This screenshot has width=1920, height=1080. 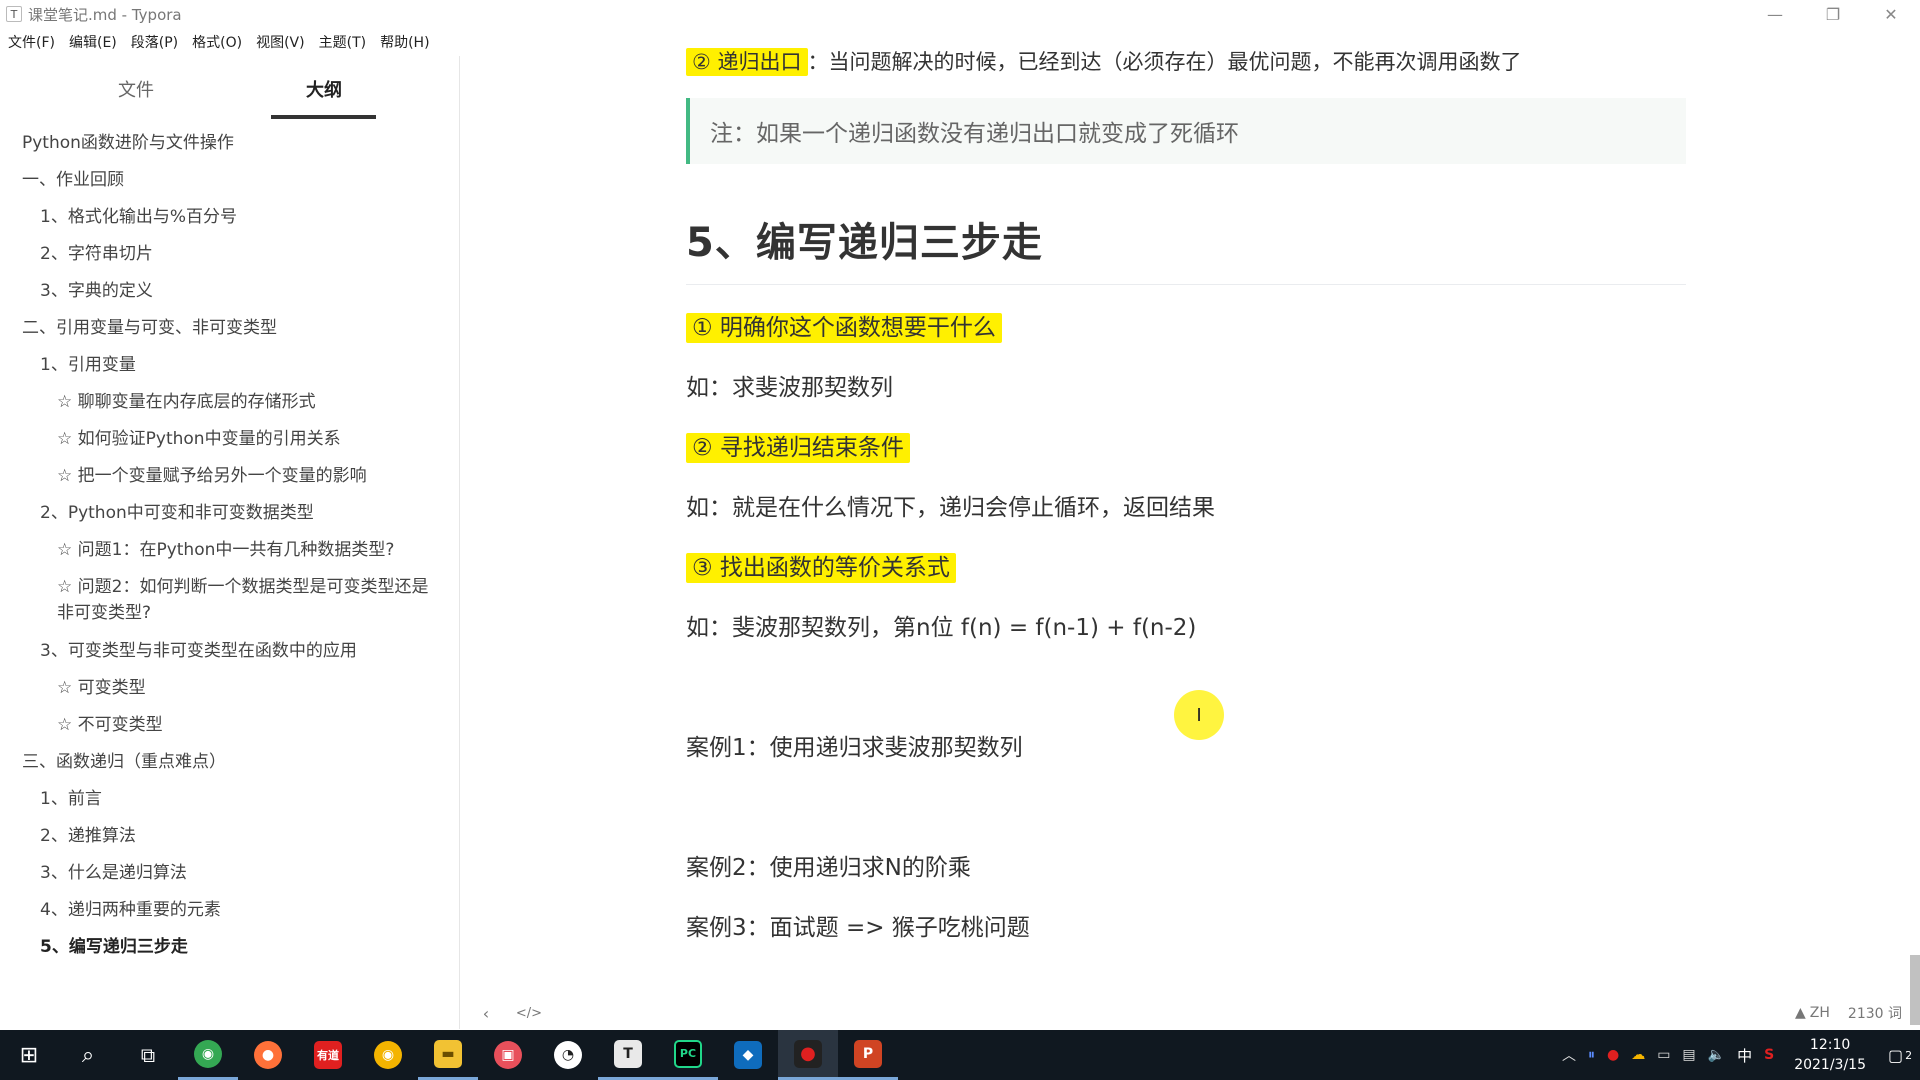 What do you see at coordinates (88, 836) in the screenshot?
I see `outline-item: 2、递推算法` at bounding box center [88, 836].